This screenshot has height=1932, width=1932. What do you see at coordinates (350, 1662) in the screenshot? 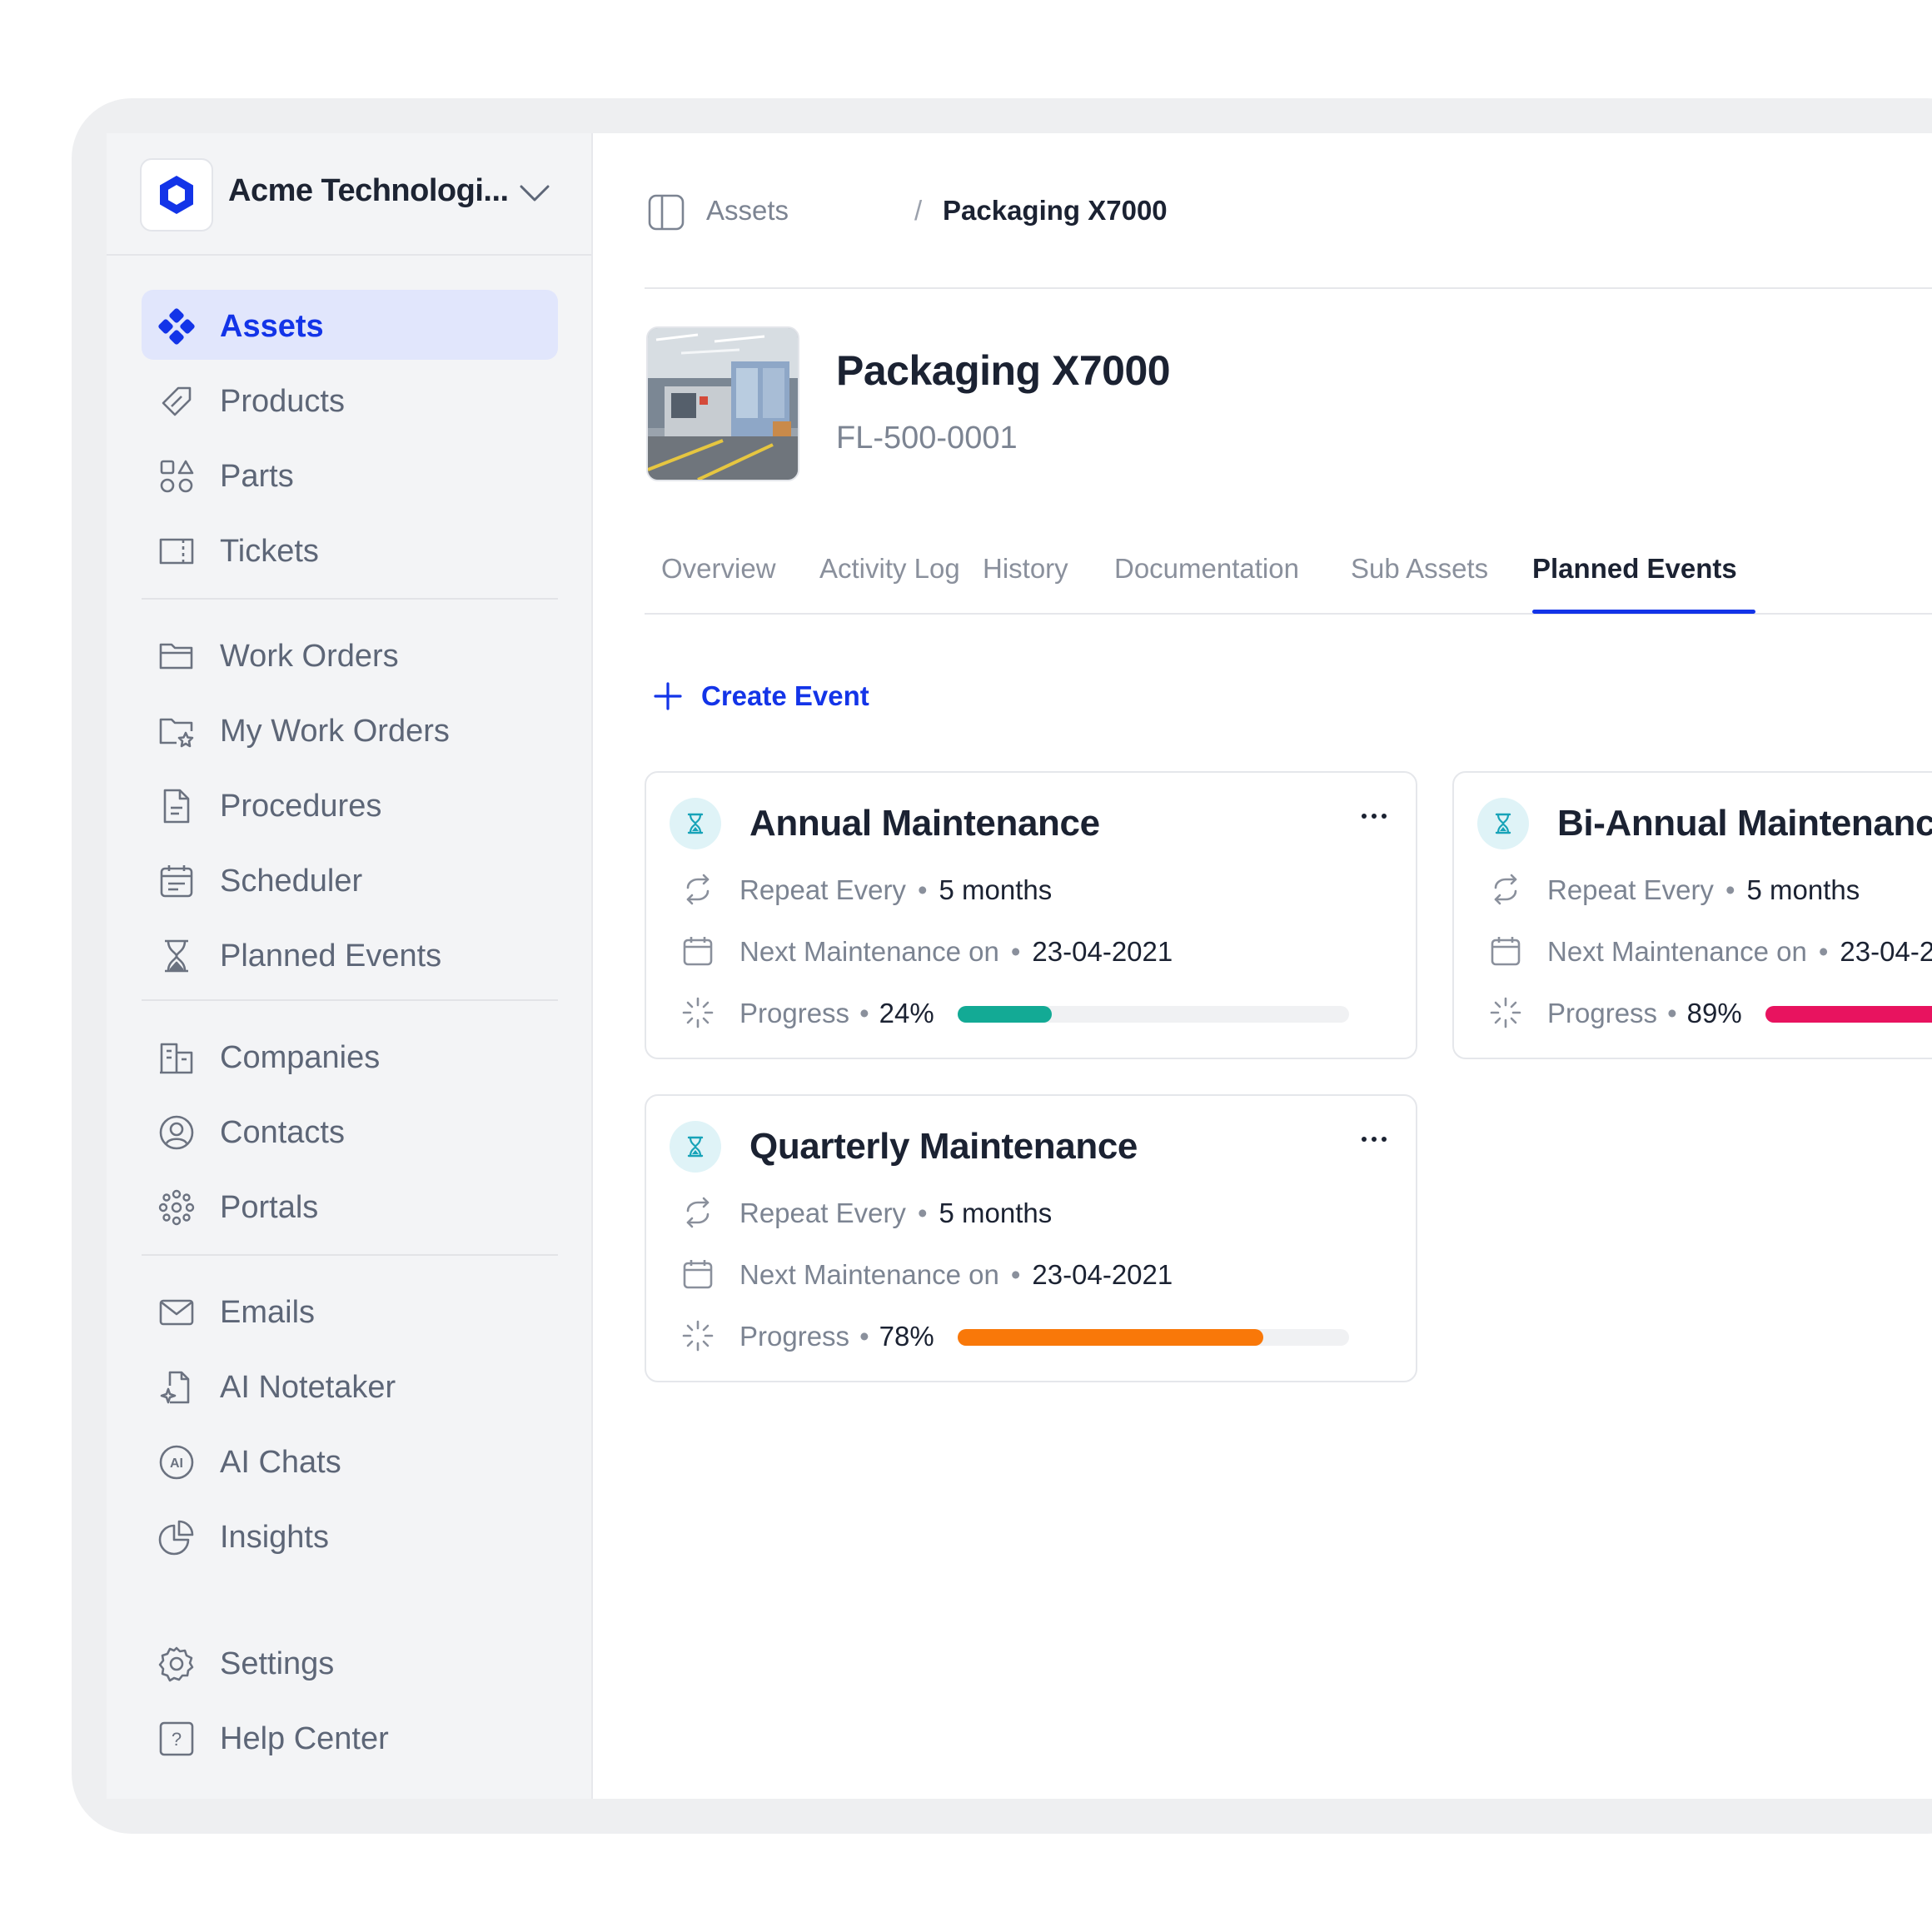
I see `sidebar-item-settings: Settings` at bounding box center [350, 1662].